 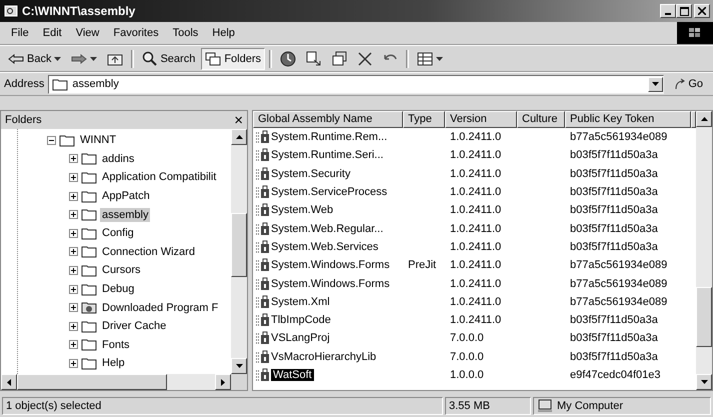 I want to click on horizontal-scrollbar, so click(x=124, y=382).